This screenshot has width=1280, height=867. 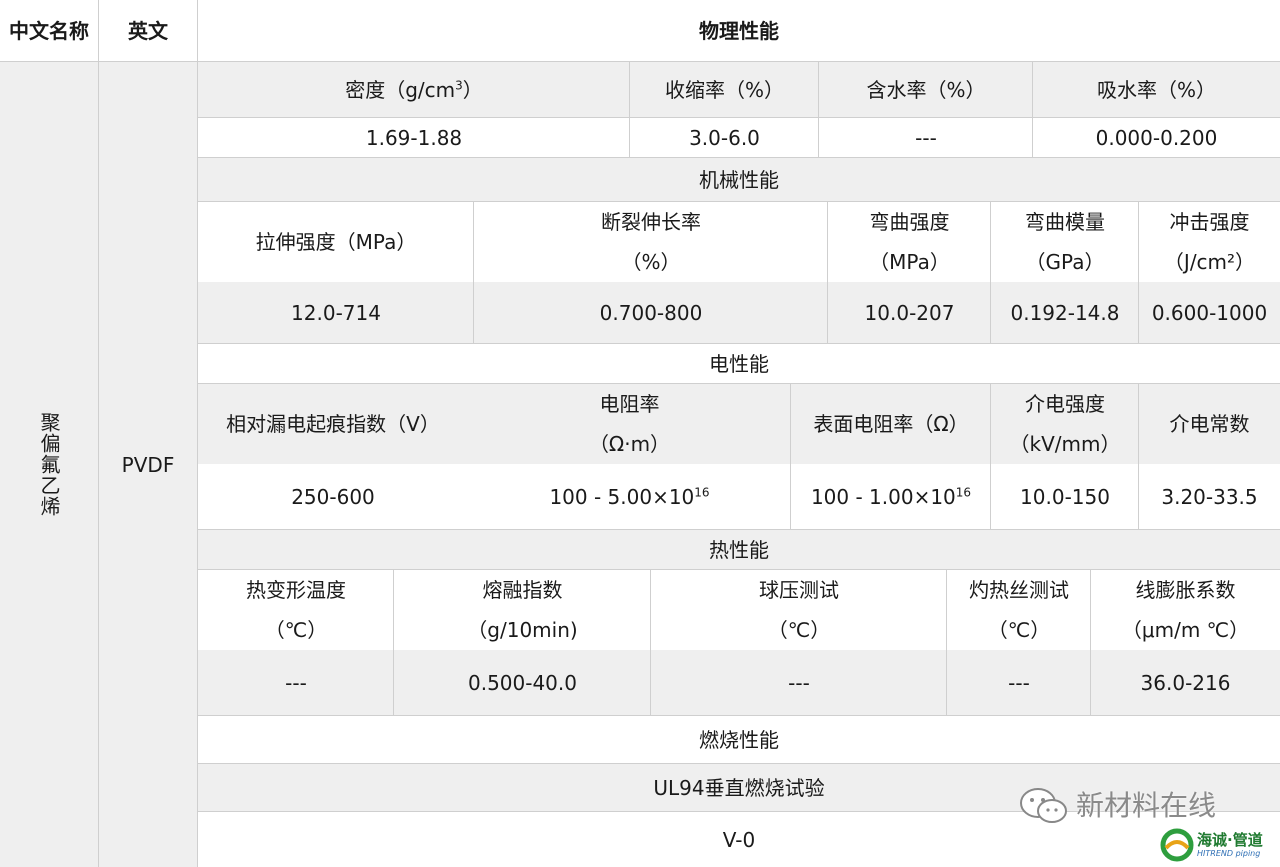 What do you see at coordinates (629, 424) in the screenshot?
I see `resistivity-header: 电阻率 （Ω·m）` at bounding box center [629, 424].